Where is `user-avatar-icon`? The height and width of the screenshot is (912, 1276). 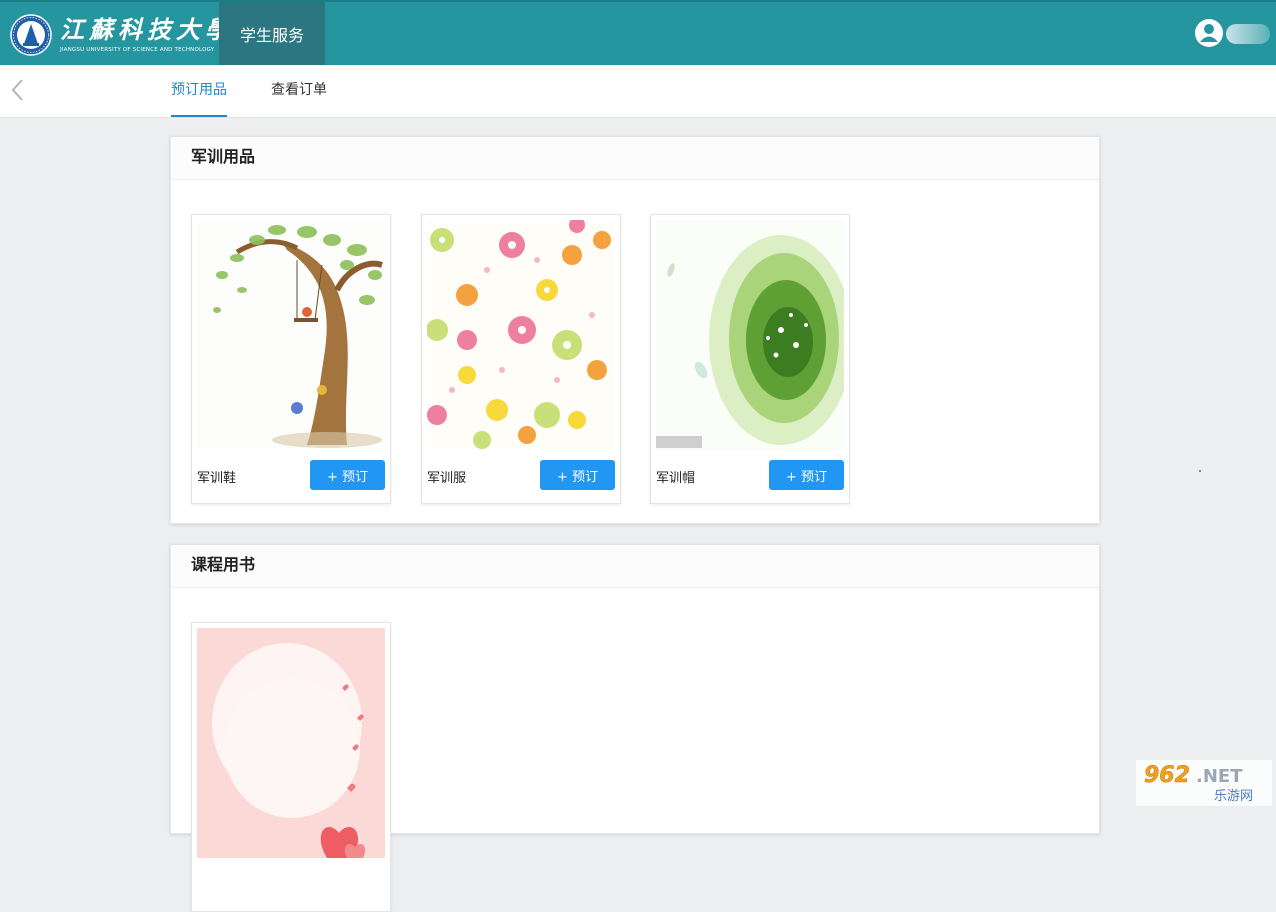 user-avatar-icon is located at coordinates (1209, 33).